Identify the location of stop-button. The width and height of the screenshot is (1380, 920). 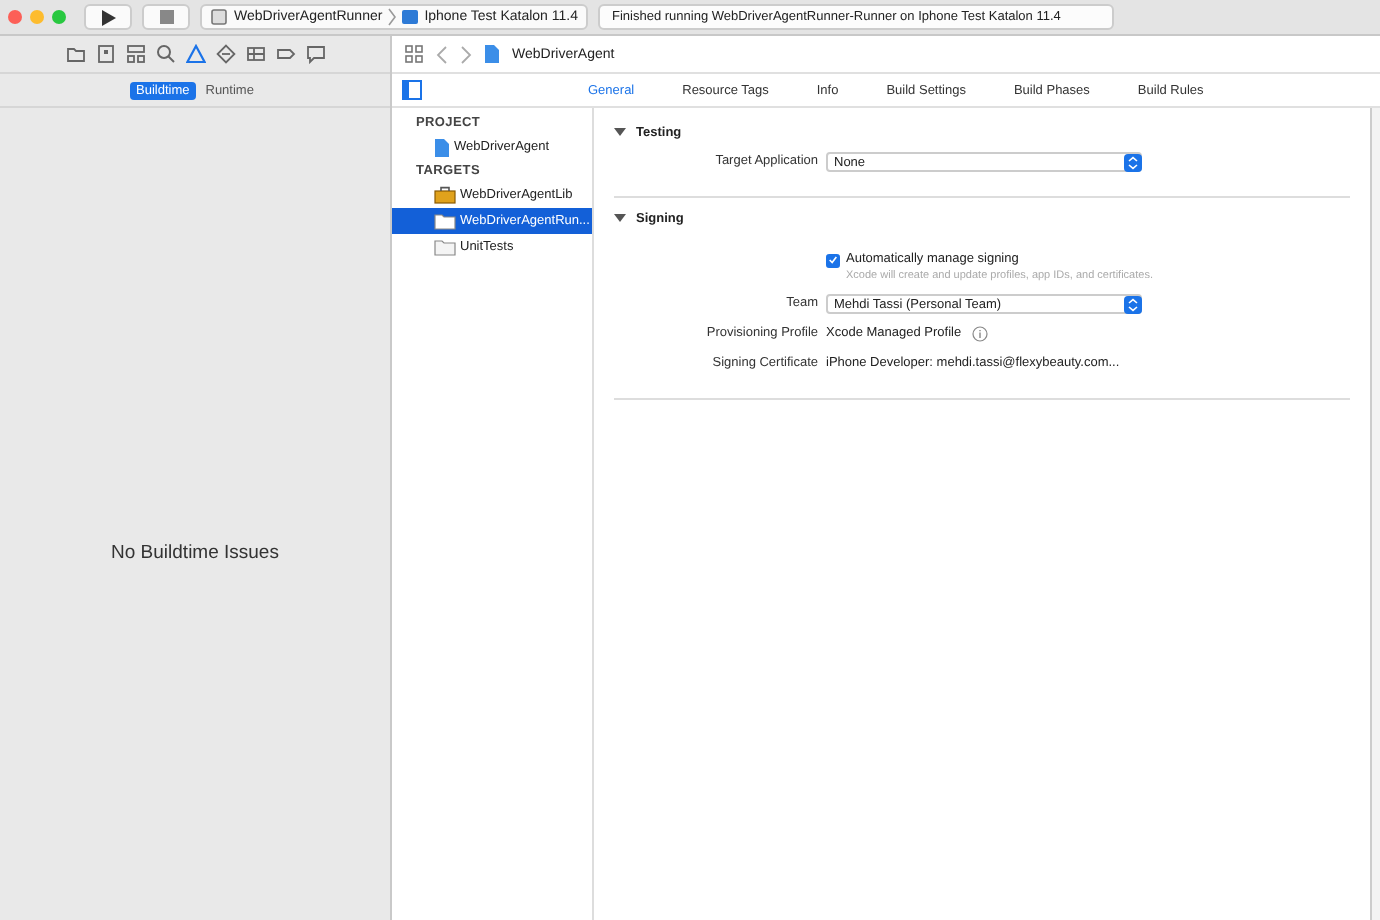
(166, 17).